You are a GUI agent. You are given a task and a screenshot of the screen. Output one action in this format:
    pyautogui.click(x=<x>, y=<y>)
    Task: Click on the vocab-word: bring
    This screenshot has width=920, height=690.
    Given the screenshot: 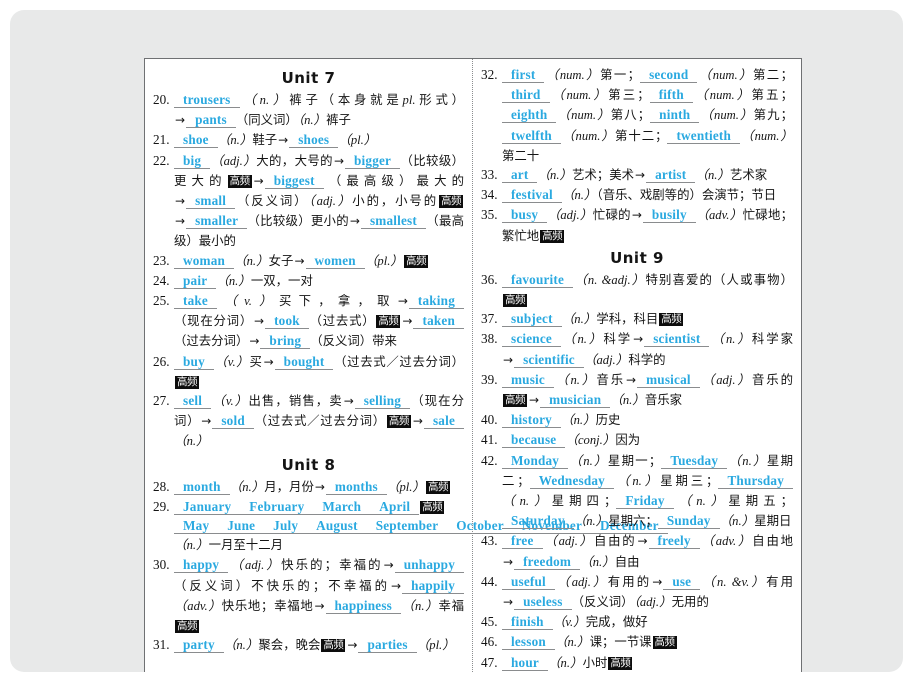 What is the action you would take?
    pyautogui.click(x=285, y=341)
    